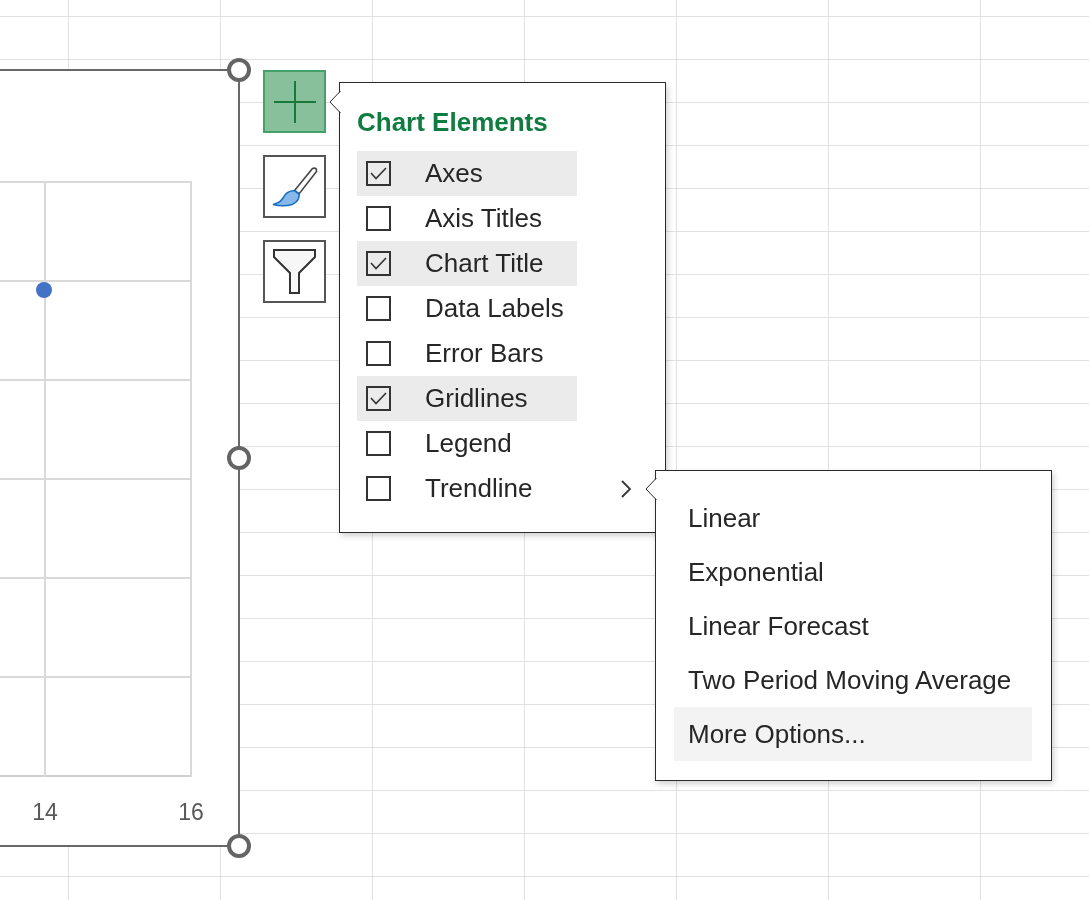 The image size is (1089, 900). I want to click on menu-item: Gridlines, so click(467, 398).